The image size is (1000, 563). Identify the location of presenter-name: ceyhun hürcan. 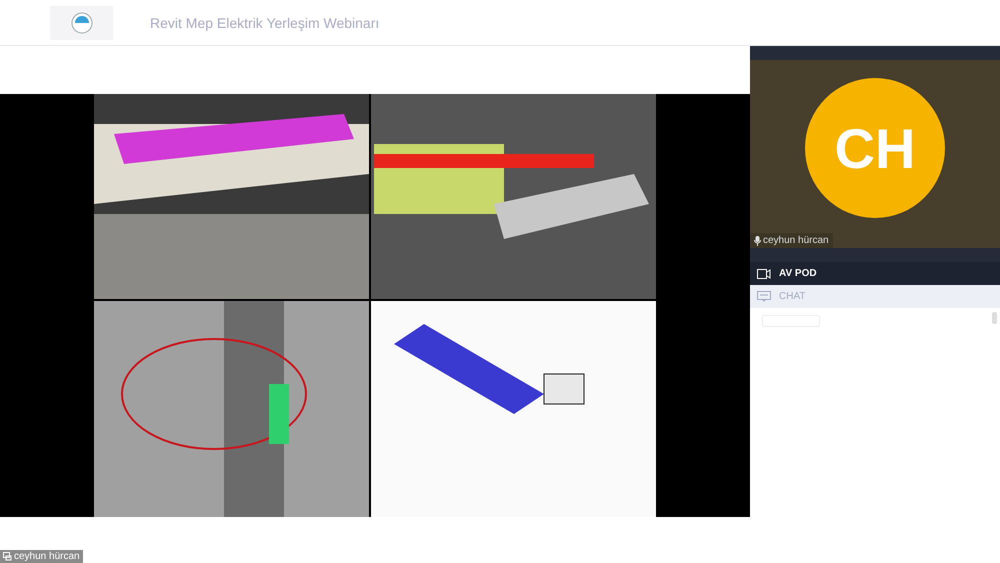
(47, 556).